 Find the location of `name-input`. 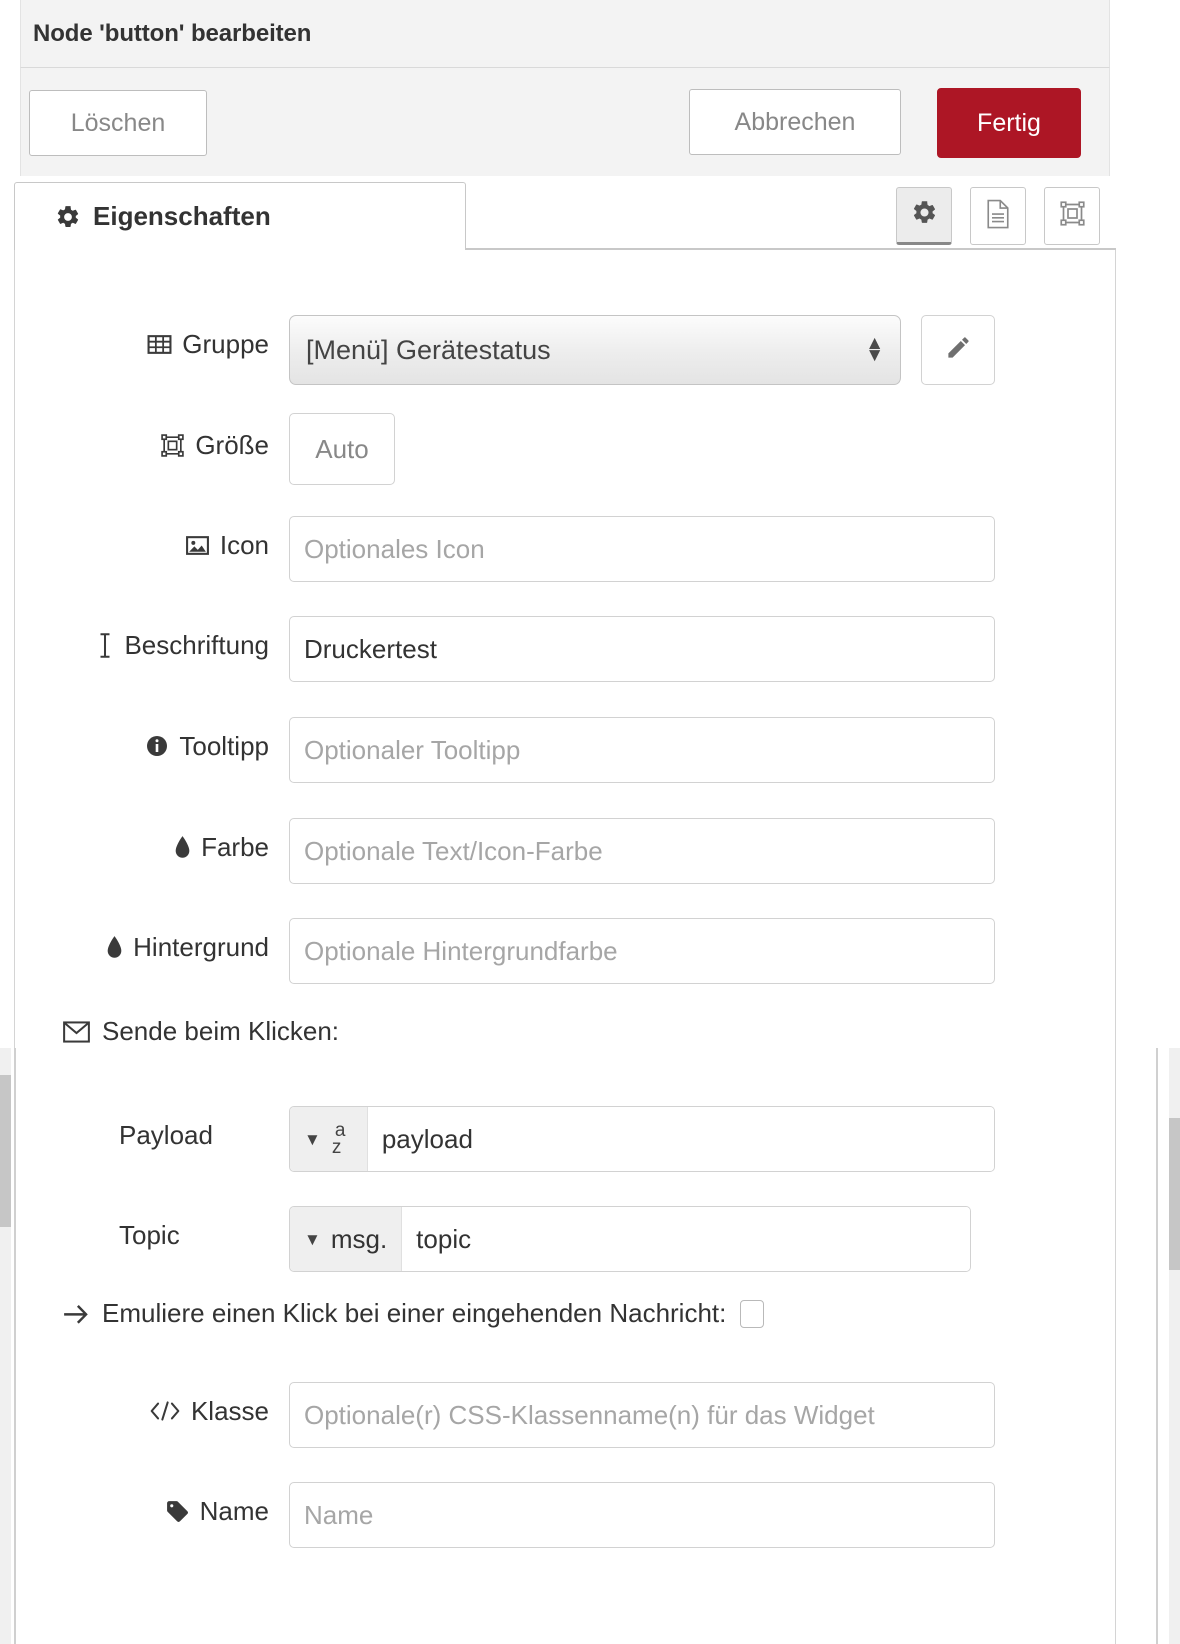

name-input is located at coordinates (642, 1515).